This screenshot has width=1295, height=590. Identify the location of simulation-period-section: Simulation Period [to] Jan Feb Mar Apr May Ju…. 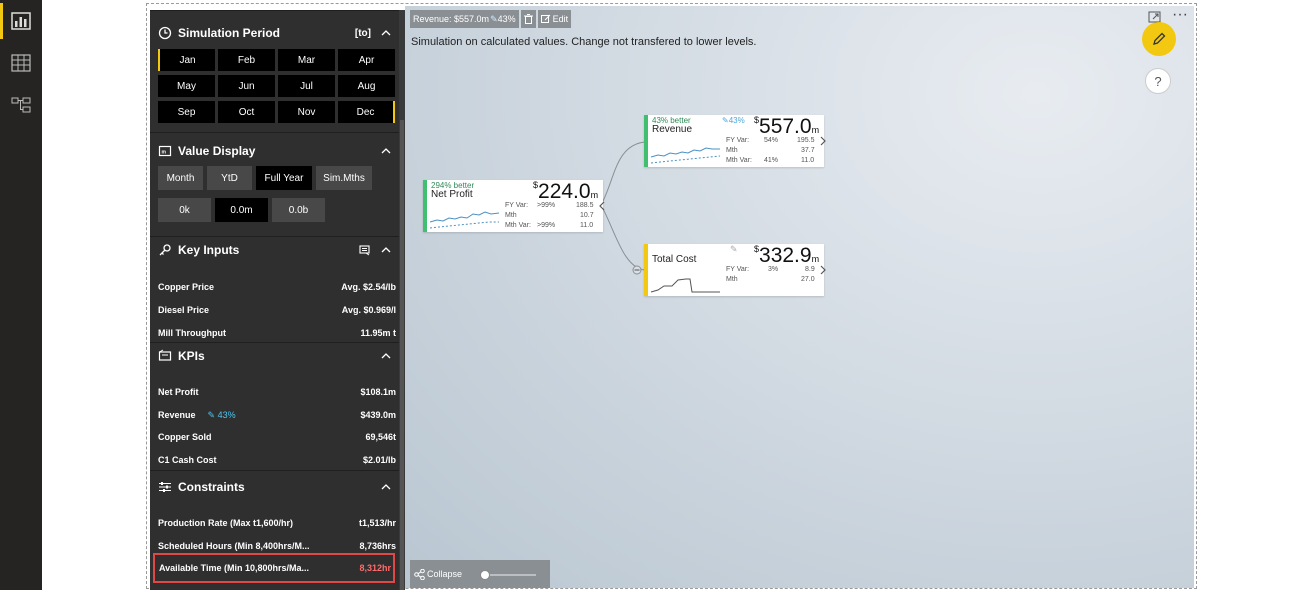
(274, 69).